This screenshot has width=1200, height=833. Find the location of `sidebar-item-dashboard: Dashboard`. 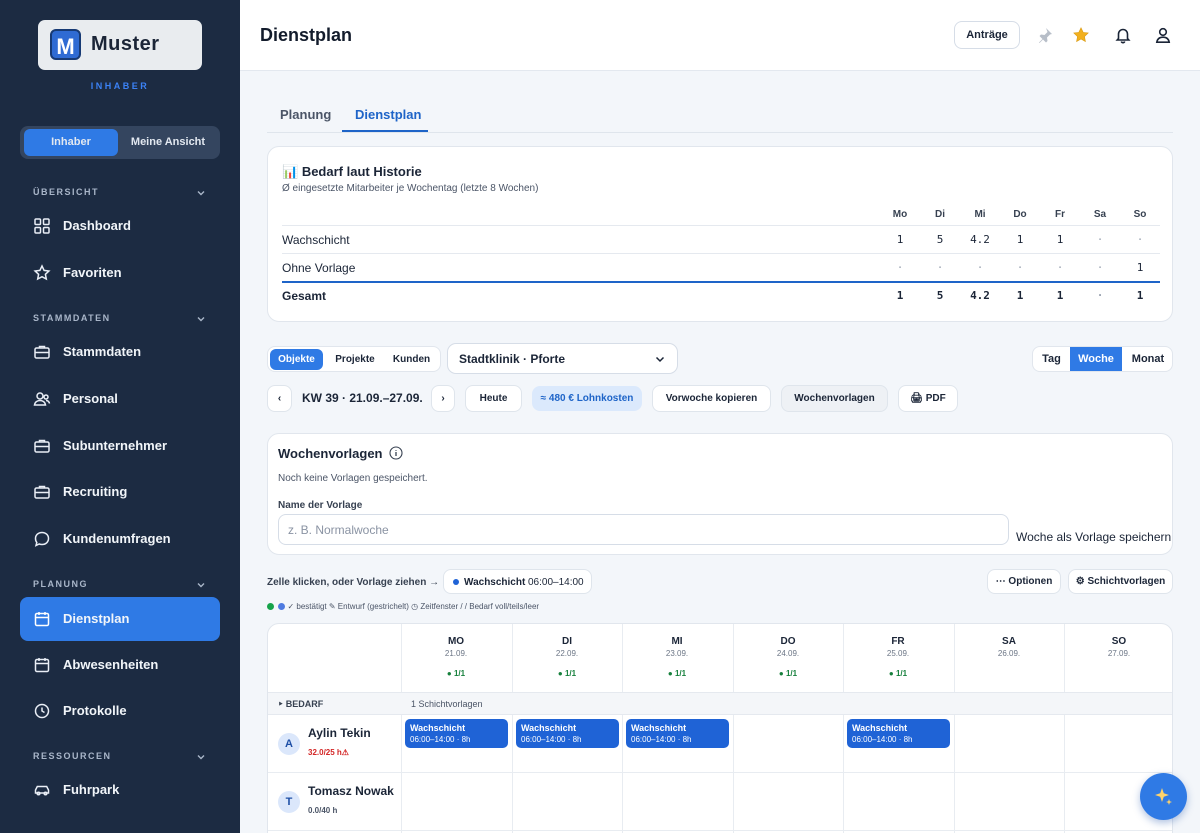

sidebar-item-dashboard: Dashboard is located at coordinates (120, 226).